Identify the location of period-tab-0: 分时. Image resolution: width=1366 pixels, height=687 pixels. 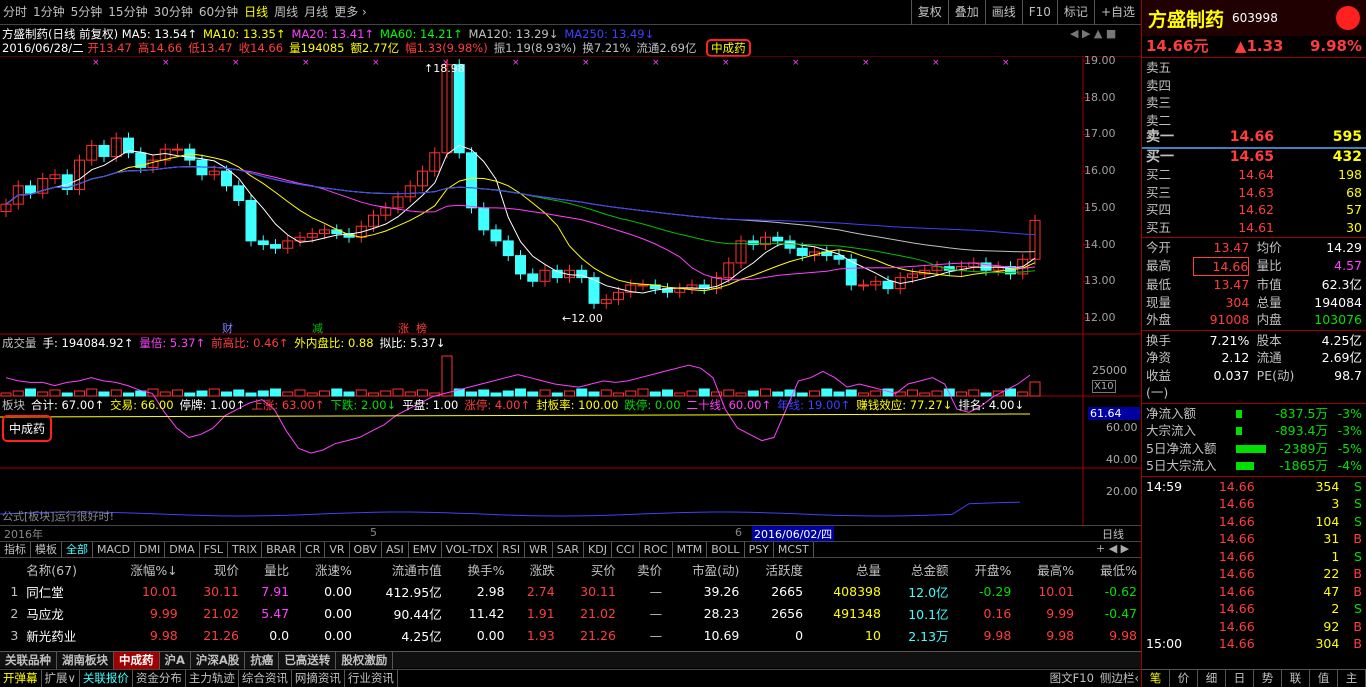
(15, 12).